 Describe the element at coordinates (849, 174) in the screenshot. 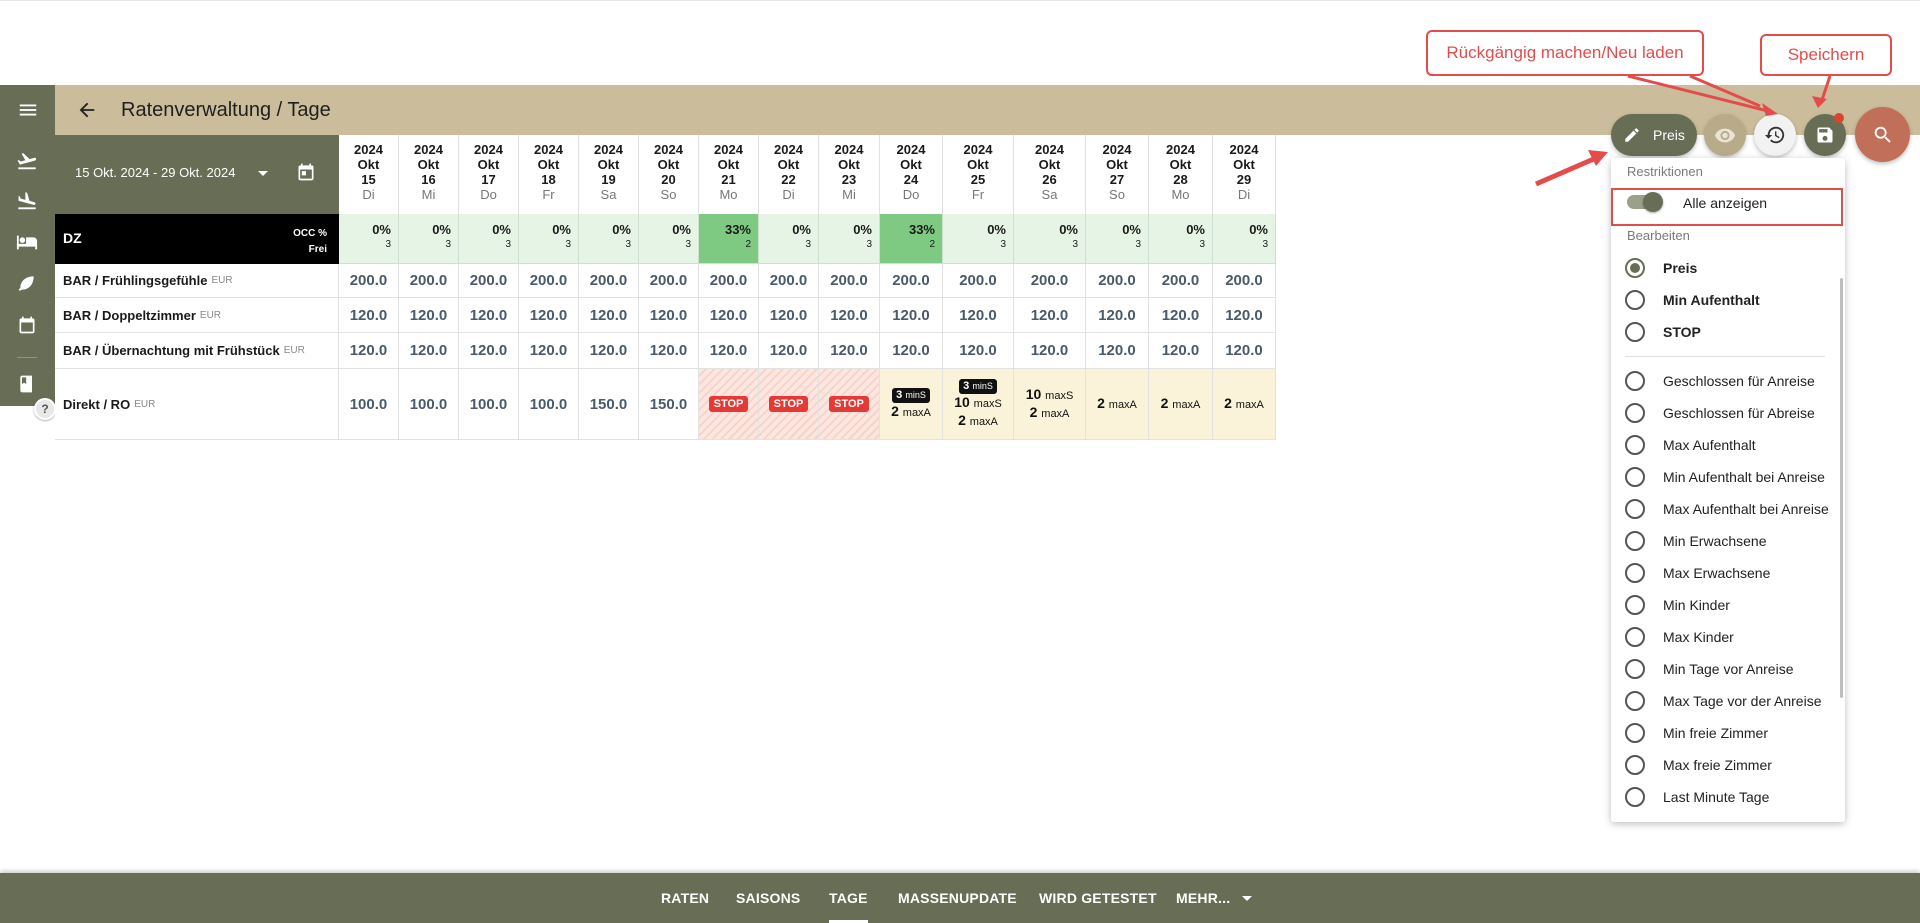

I see `date-column-header: 2024 Okt 23 Mi` at that location.